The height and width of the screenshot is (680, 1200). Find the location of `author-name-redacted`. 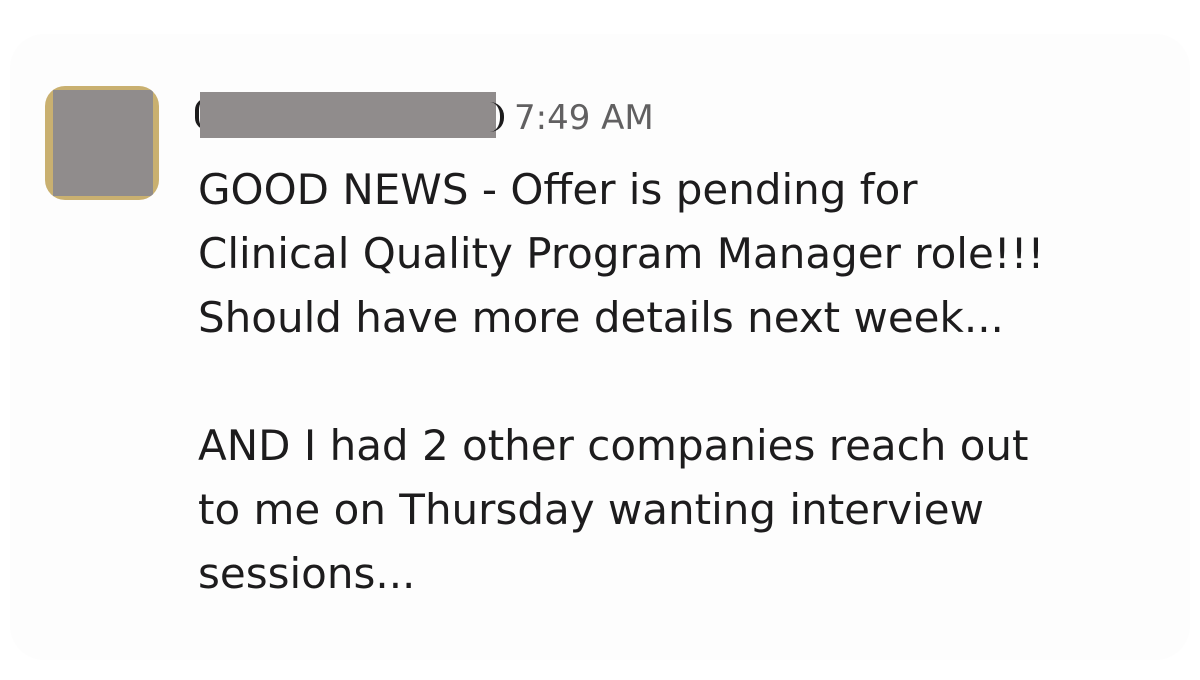

author-name-redacted is located at coordinates (348, 115).